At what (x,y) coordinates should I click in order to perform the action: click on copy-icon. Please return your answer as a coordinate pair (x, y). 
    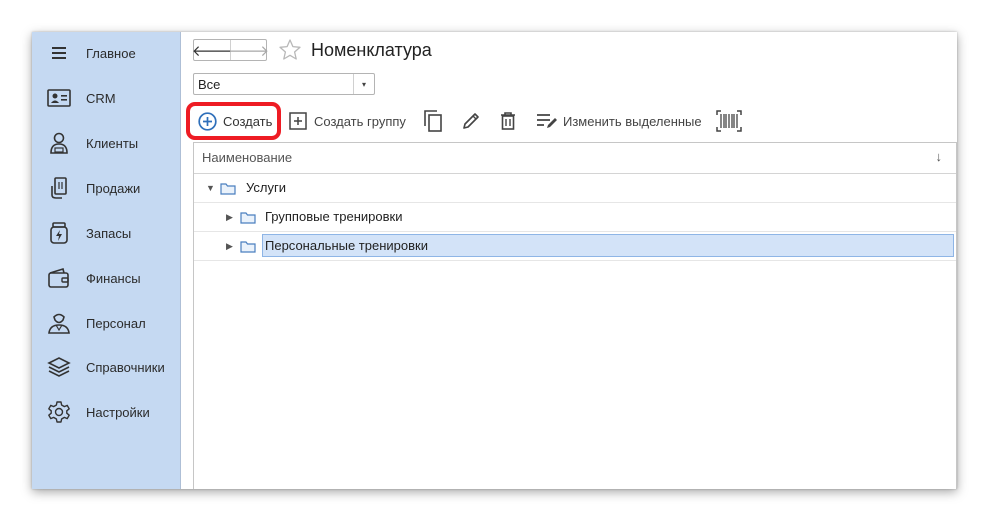
    Looking at the image, I should click on (433, 121).